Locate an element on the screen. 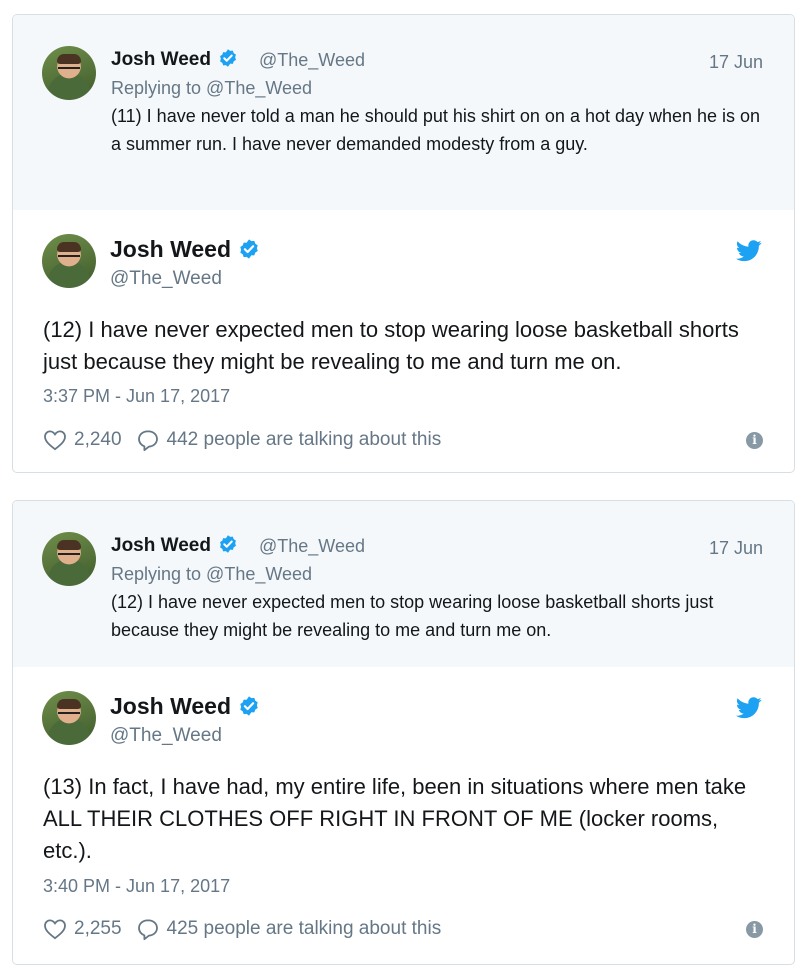 This screenshot has height=978, width=806. like-count: 2,255 is located at coordinates (98, 928).